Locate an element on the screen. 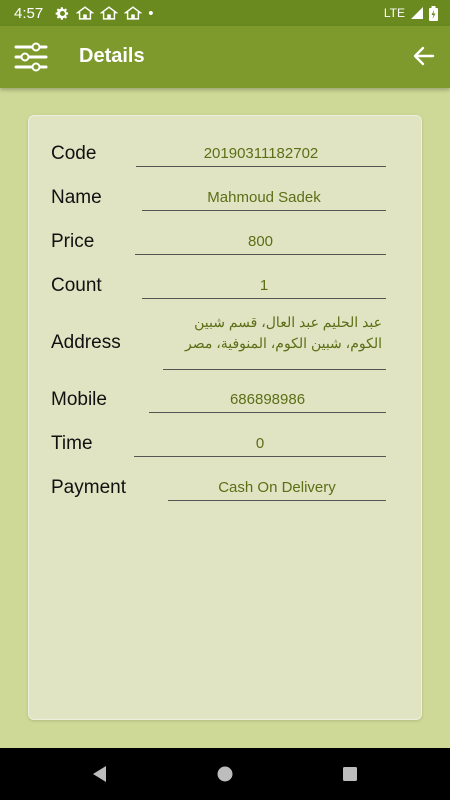  address-label: Address is located at coordinates (86, 342).